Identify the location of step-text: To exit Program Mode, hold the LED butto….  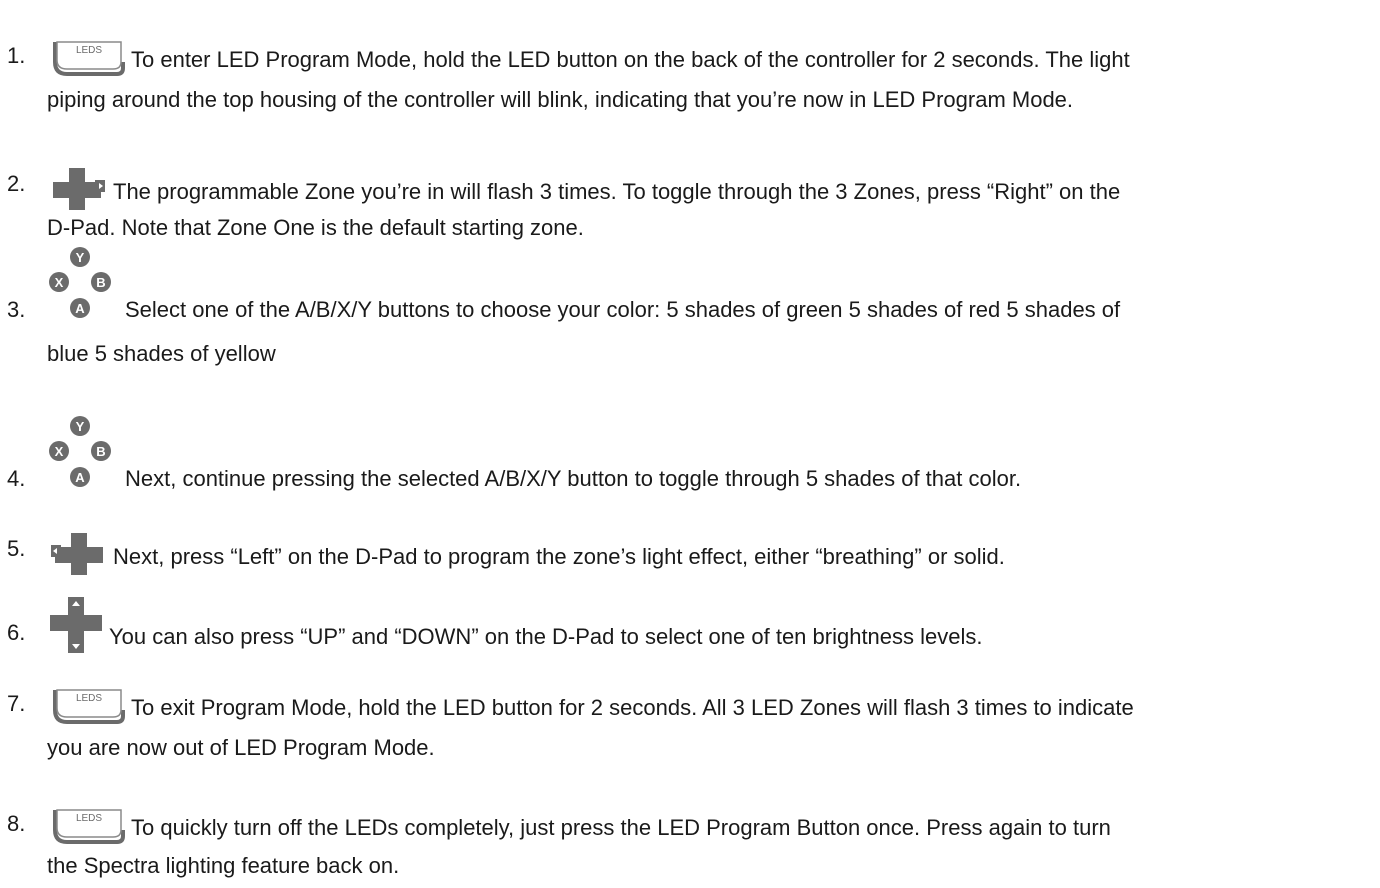
(632, 707).